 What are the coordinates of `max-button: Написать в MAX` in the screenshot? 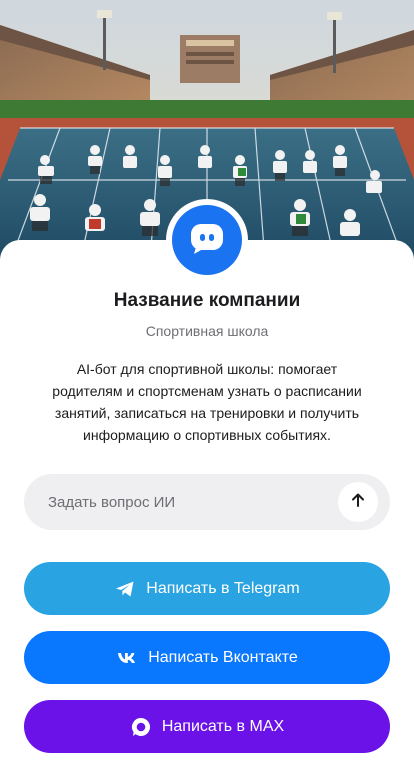 It's located at (207, 726).